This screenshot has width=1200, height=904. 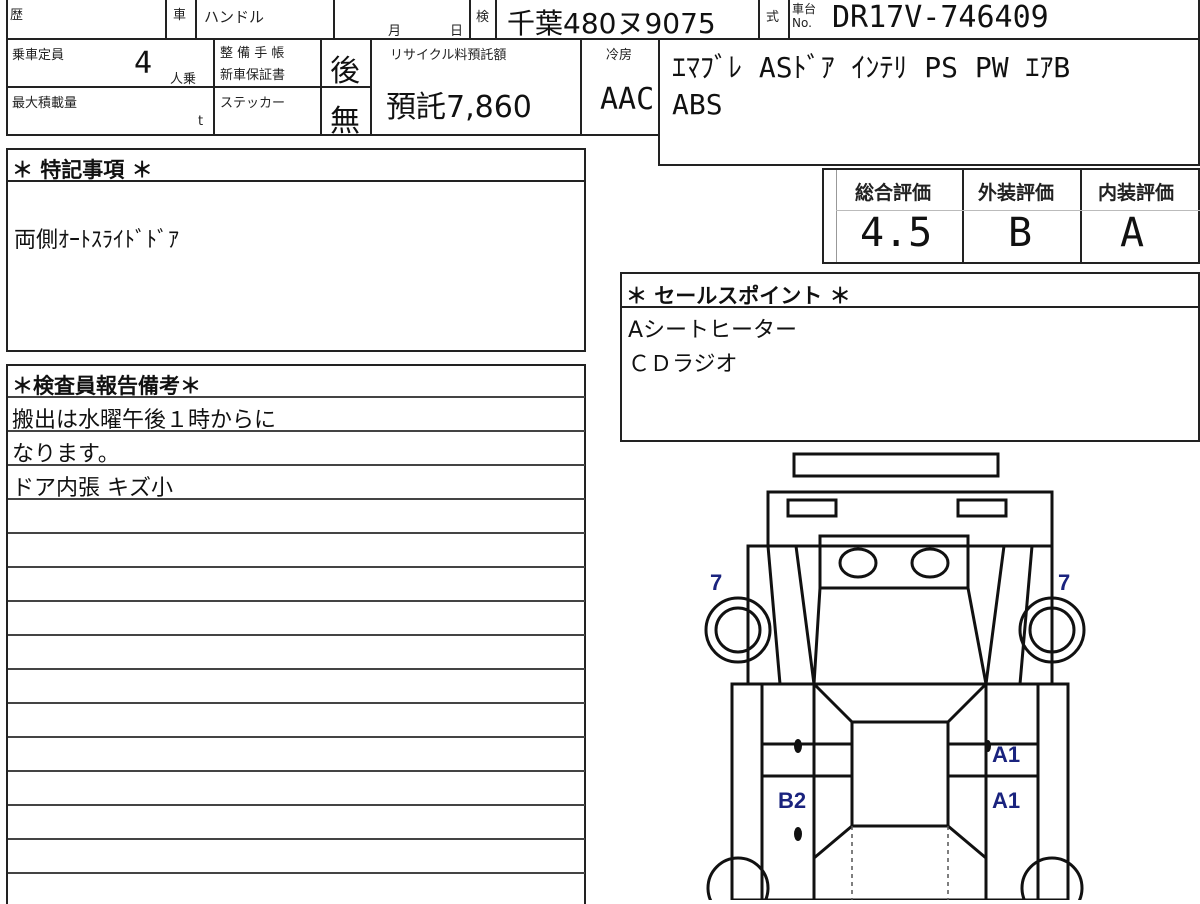 I want to click on right-fender, so click(x=1019, y=615).